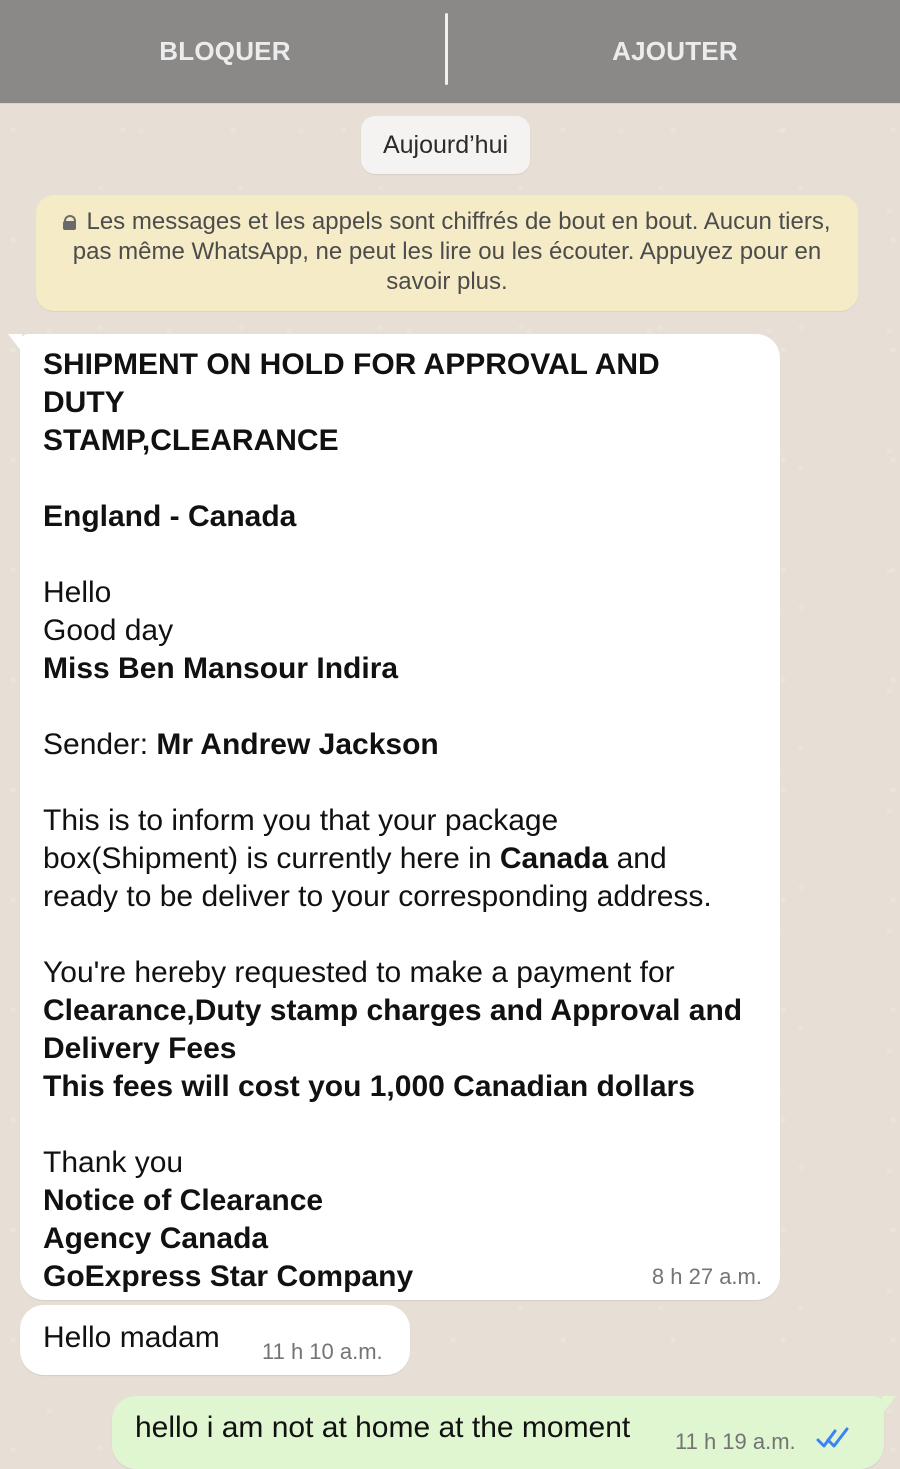 This screenshot has height=1469, width=900. I want to click on thanks-line: Thank you, so click(113, 1162).